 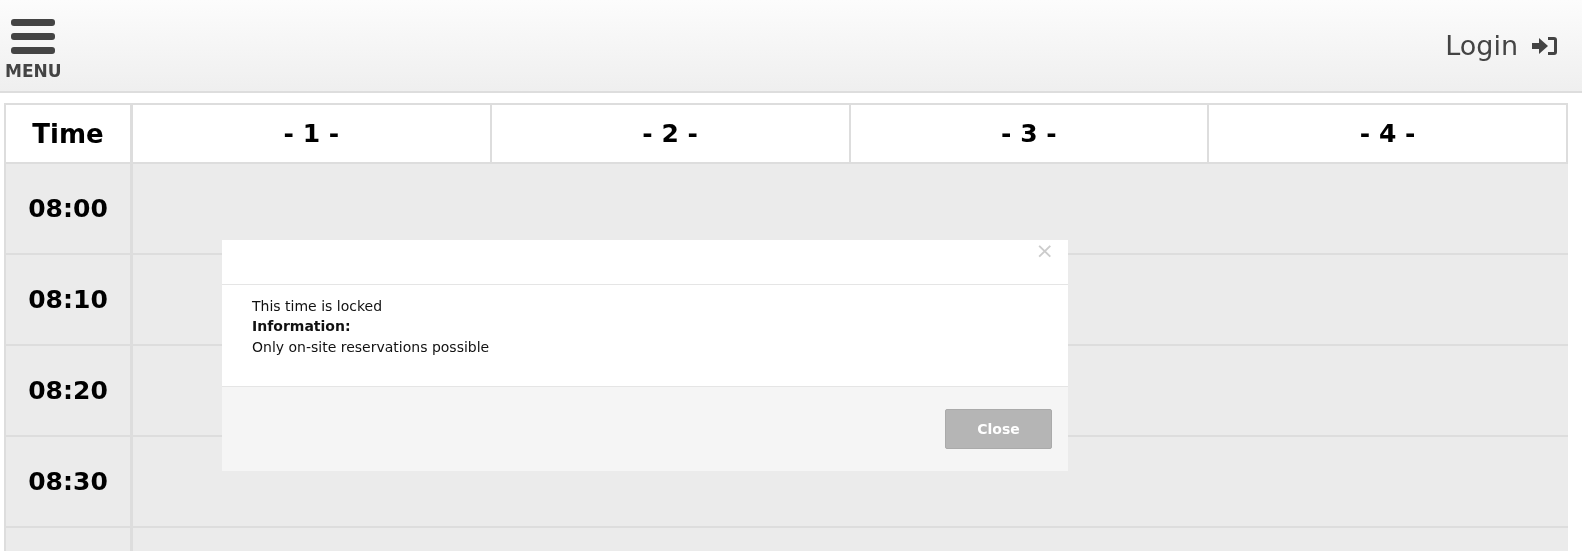 I want to click on time-cell: 08:20, so click(x=69, y=391).